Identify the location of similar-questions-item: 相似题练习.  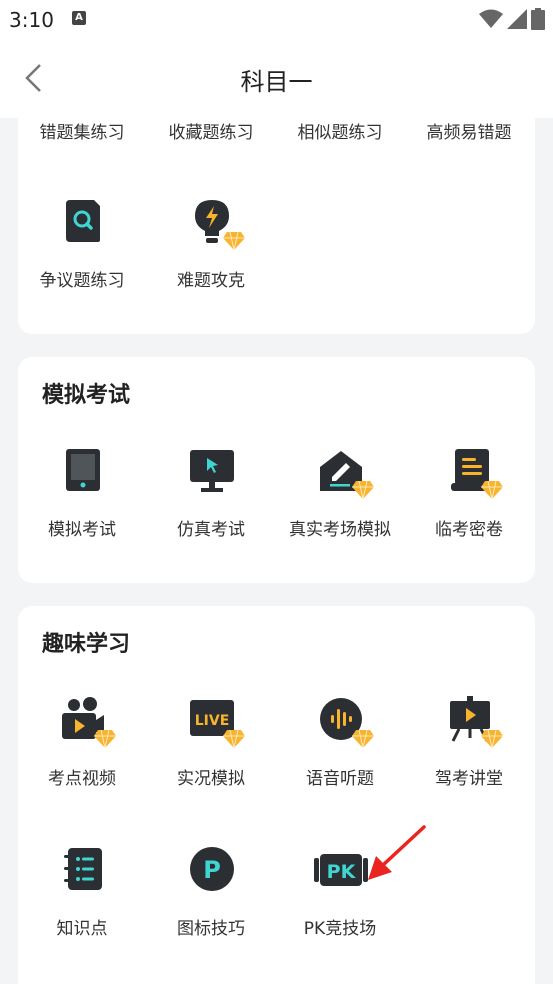
(340, 133).